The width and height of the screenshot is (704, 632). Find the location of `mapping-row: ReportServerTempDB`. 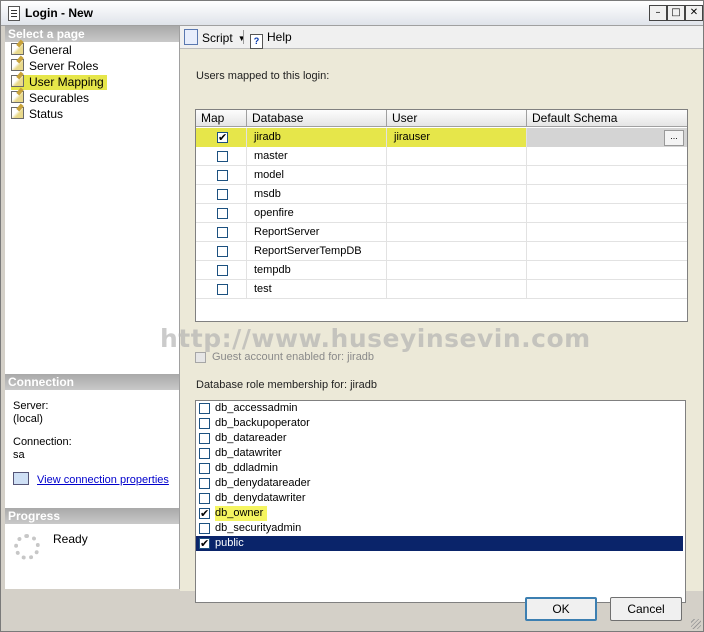

mapping-row: ReportServerTempDB is located at coordinates (441, 251).